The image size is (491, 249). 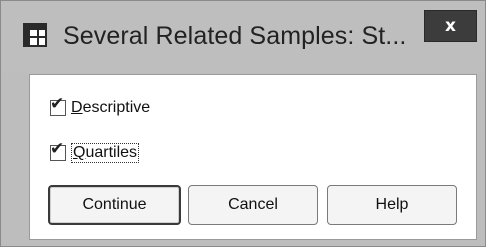 I want to click on continue-button: Continue, so click(x=114, y=205).